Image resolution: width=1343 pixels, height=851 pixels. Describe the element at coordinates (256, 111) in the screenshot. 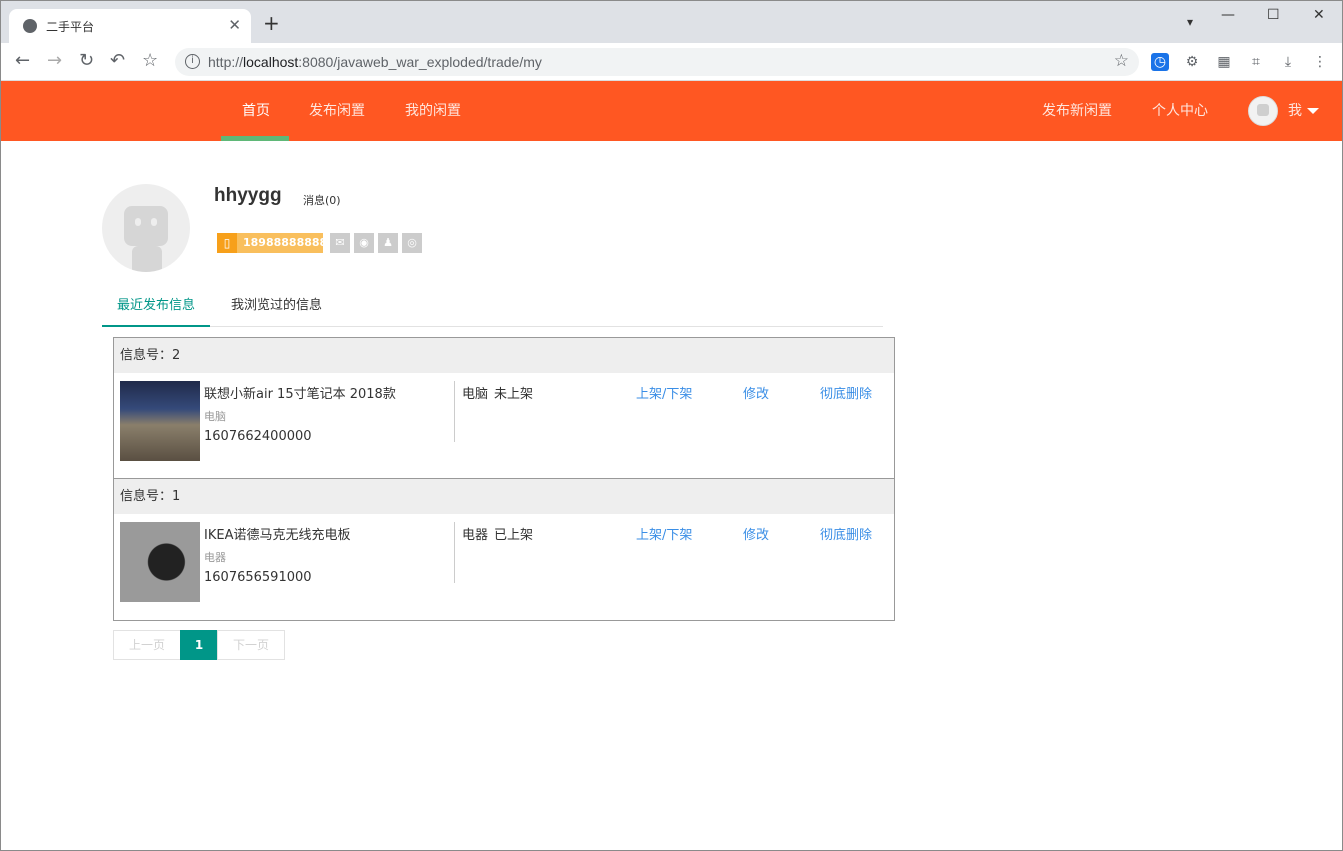

I see `nav-home: 首页` at that location.